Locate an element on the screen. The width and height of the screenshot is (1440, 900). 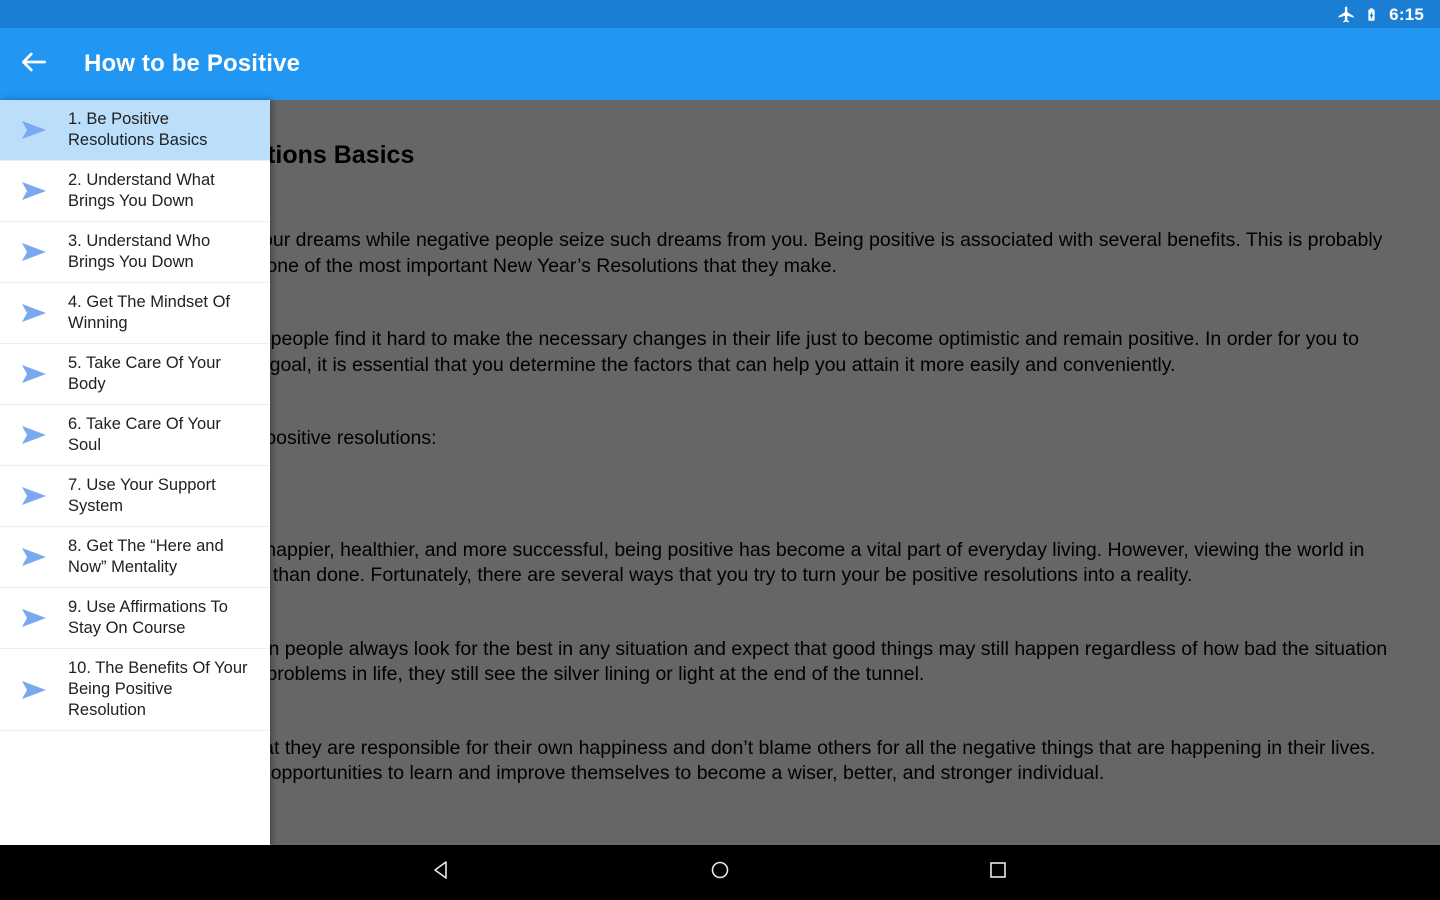
system-home-button is located at coordinates (720, 872).